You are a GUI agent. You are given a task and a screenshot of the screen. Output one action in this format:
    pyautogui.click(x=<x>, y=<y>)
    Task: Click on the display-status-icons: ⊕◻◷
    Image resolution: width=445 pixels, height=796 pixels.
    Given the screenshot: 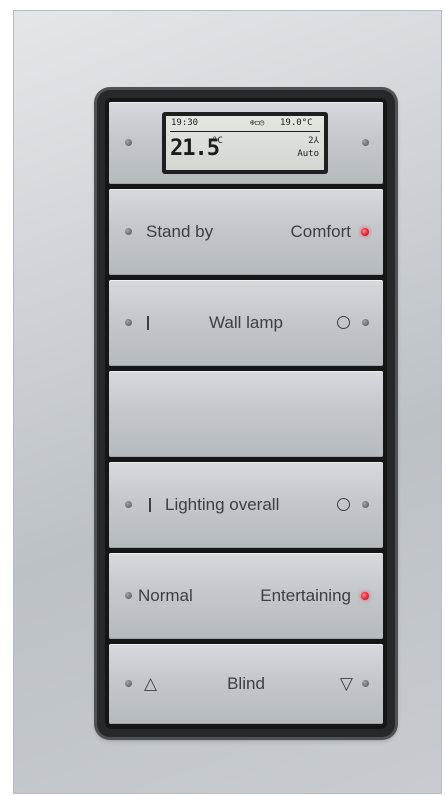 What is the action you would take?
    pyautogui.click(x=257, y=122)
    